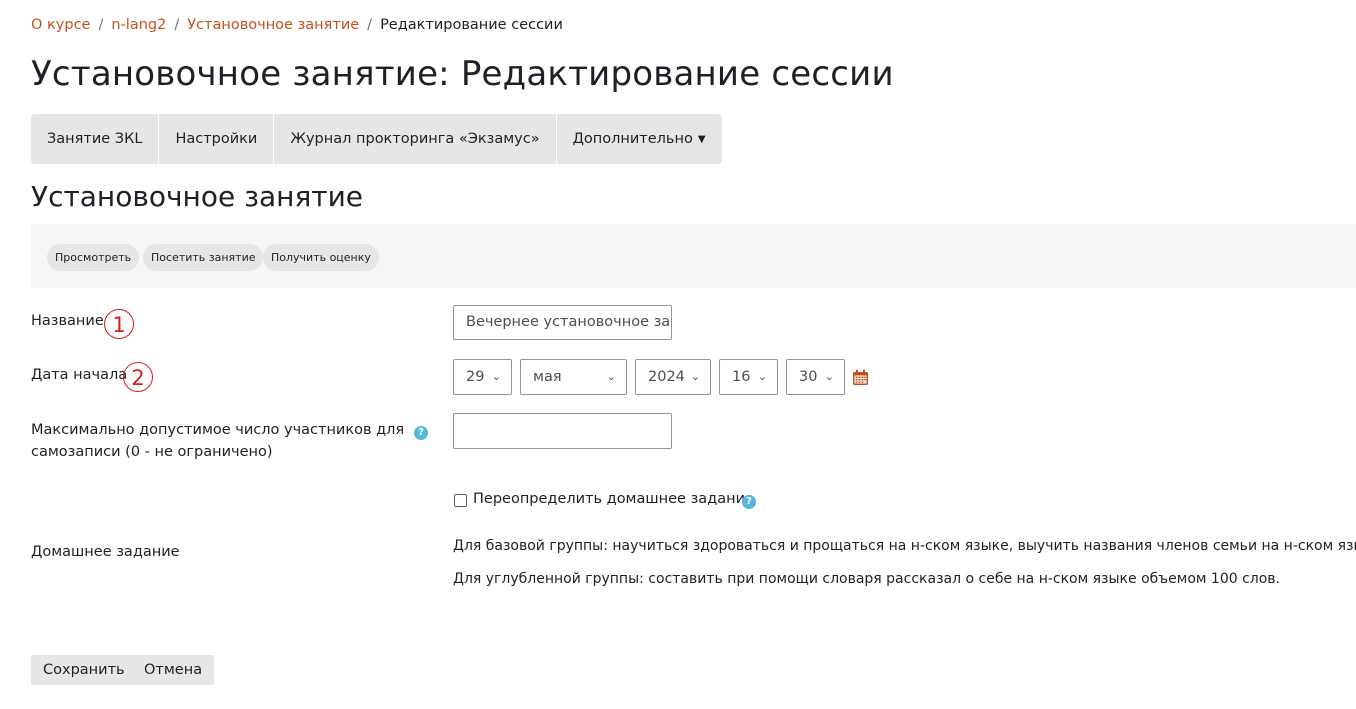  I want to click on year-select: 2024 ⌄, so click(673, 377).